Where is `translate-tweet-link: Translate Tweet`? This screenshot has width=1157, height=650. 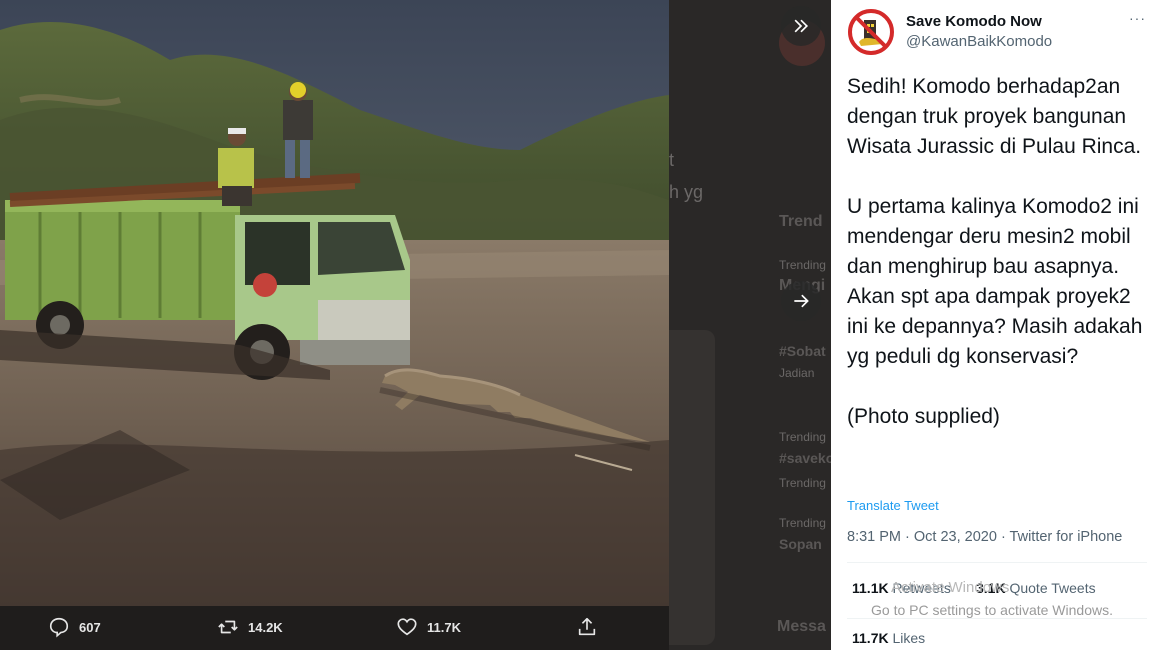 translate-tweet-link: Translate Tweet is located at coordinates (893, 505).